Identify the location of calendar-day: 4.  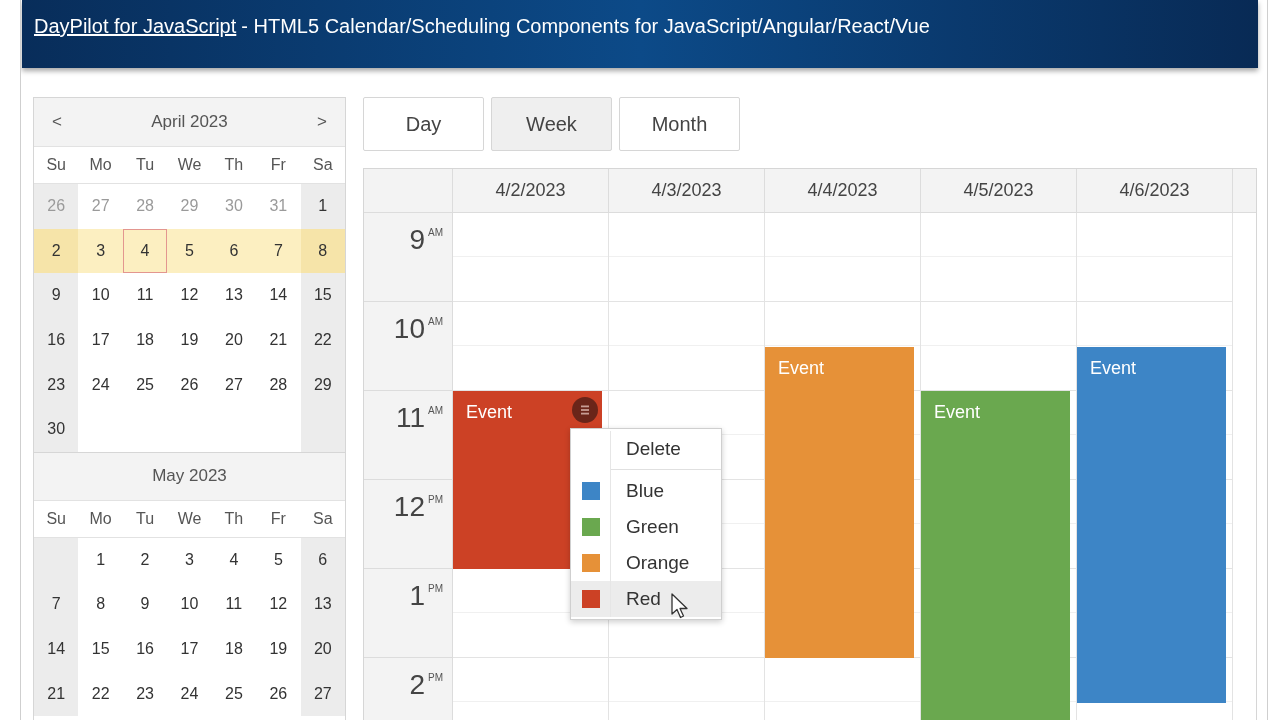
(145, 251).